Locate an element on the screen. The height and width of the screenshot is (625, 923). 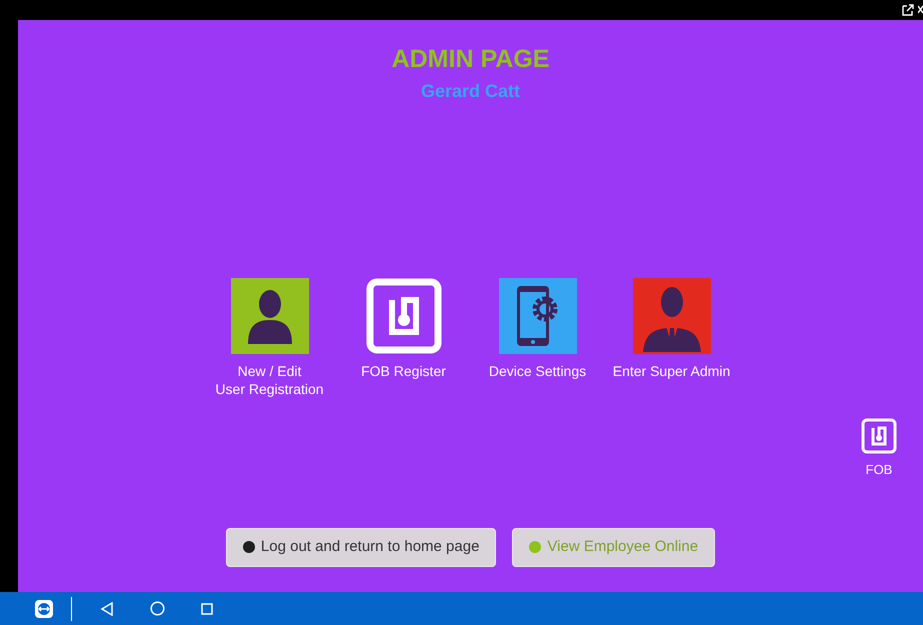
action-button: Log out and return to home page is located at coordinates (361, 547).